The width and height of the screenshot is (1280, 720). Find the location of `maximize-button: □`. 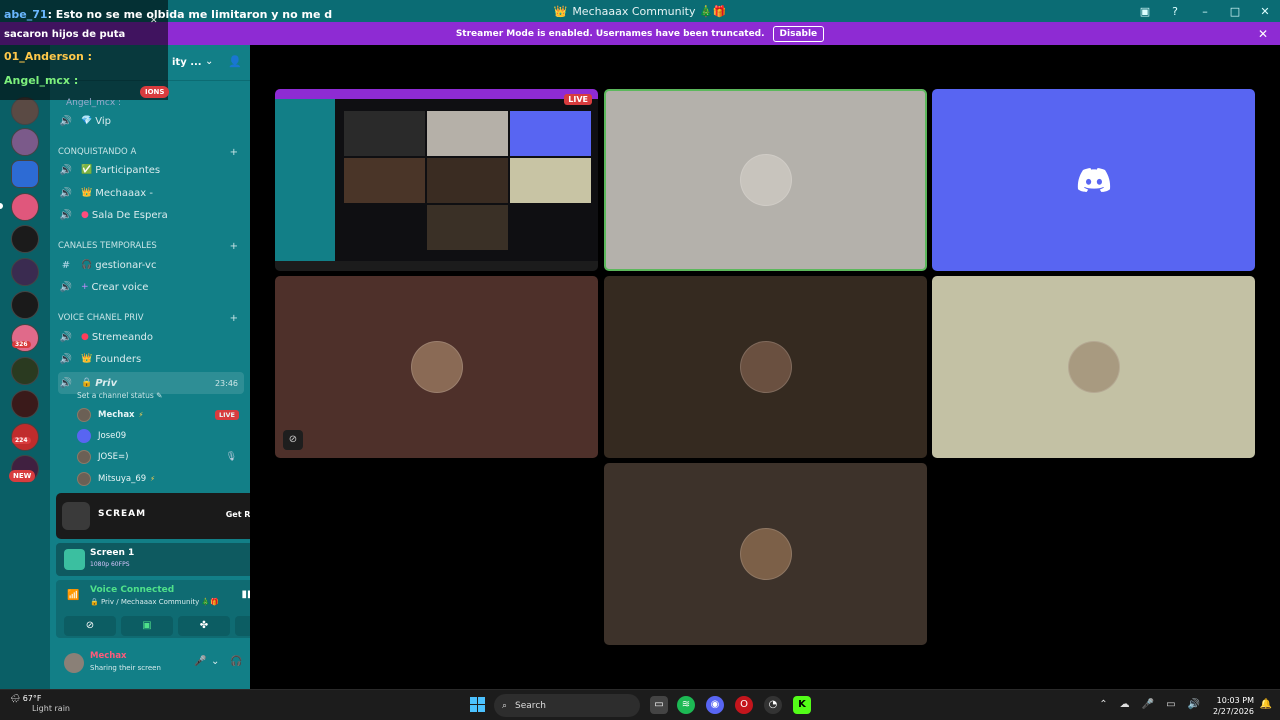

maximize-button: □ is located at coordinates (1235, 11).